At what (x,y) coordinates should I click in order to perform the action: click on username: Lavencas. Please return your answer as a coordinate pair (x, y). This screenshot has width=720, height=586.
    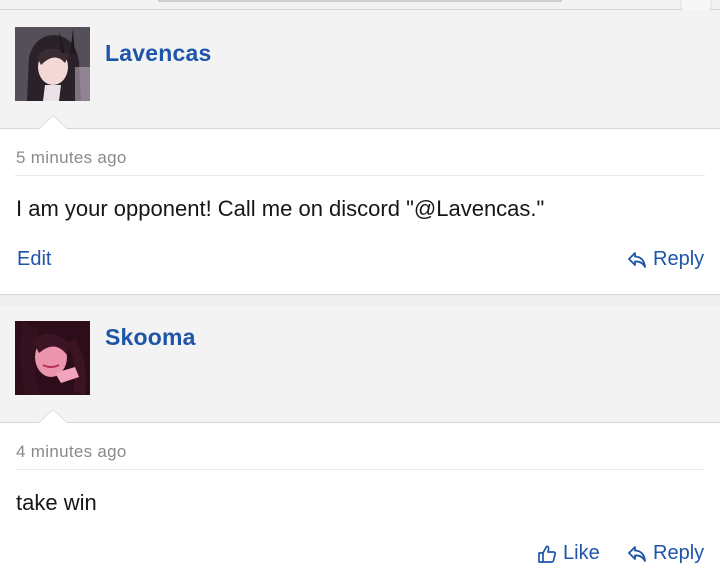
    Looking at the image, I should click on (158, 53).